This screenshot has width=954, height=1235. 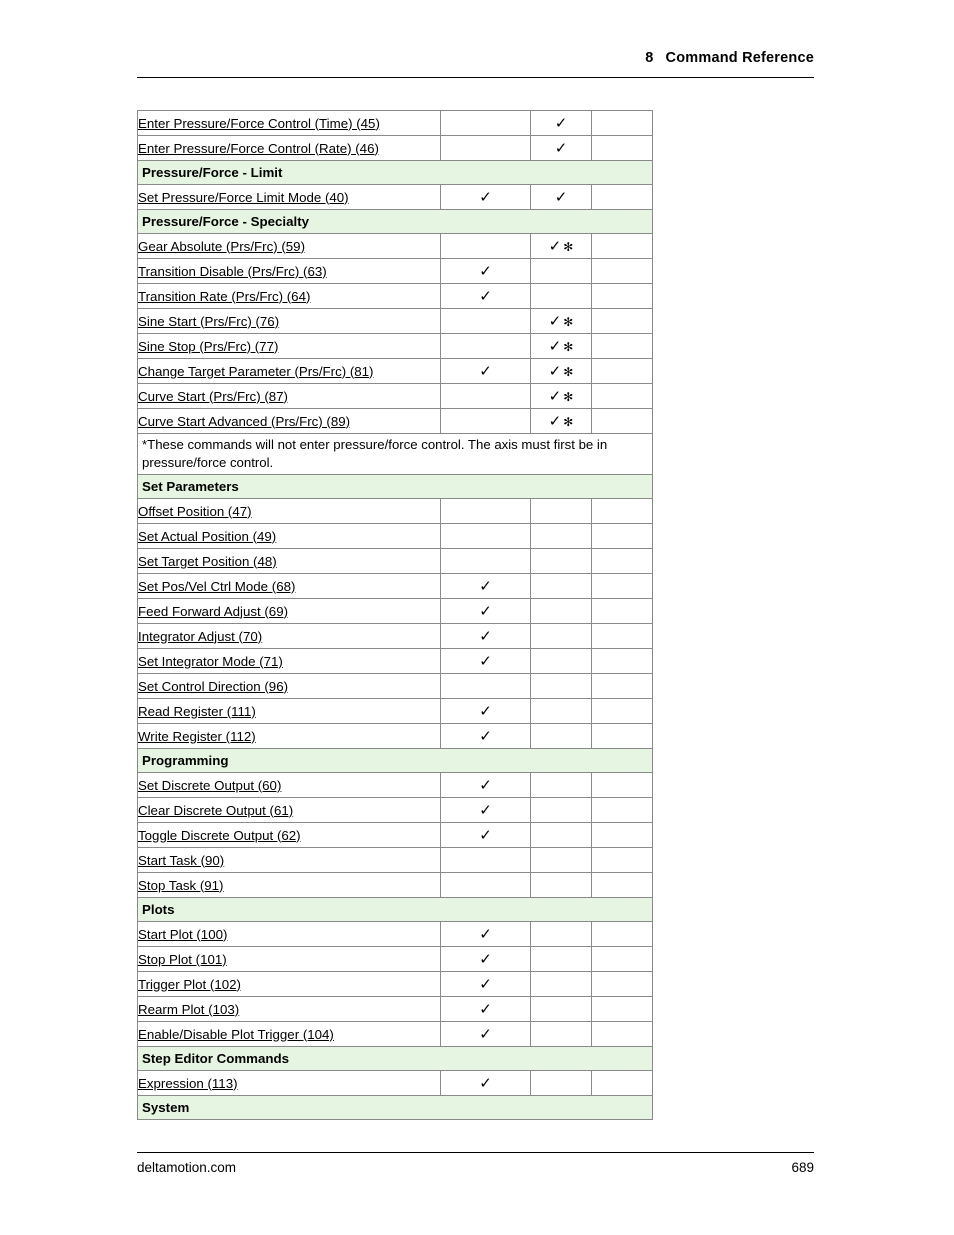 What do you see at coordinates (221, 246) in the screenshot?
I see `command-label: Gear Absolute (Prs/Frc) (59)` at bounding box center [221, 246].